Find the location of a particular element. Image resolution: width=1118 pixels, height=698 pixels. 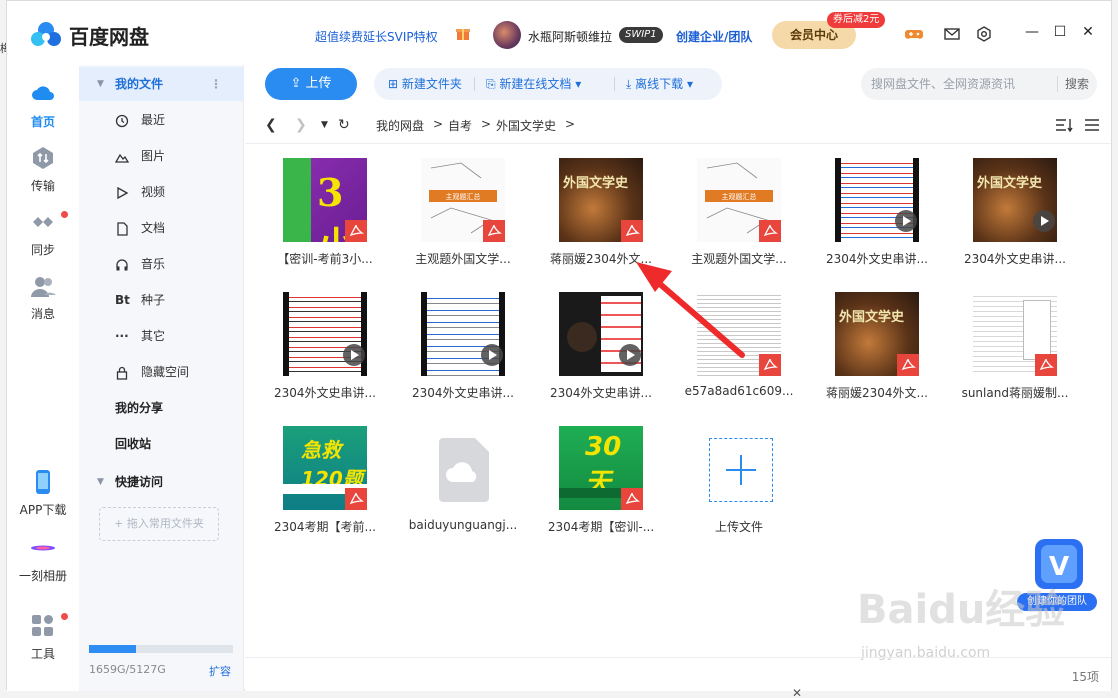

breadcrumb-item: 外国文学史 is located at coordinates (526, 125).